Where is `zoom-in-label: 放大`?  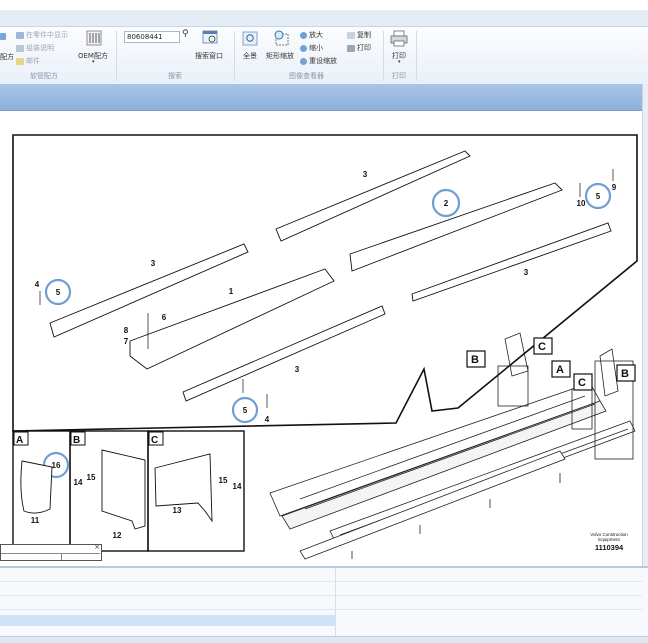 zoom-in-label: 放大 is located at coordinates (316, 35).